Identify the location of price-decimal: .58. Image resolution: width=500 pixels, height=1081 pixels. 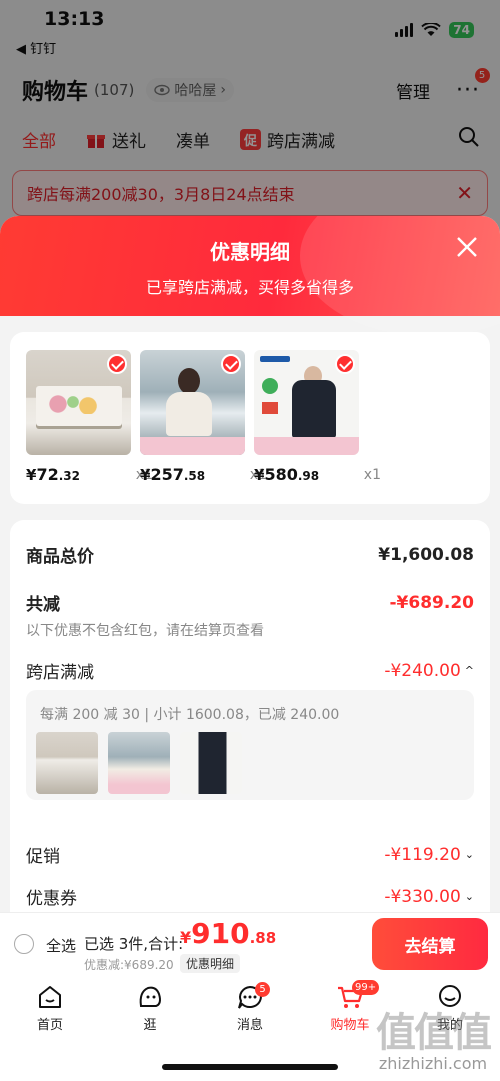
(194, 476).